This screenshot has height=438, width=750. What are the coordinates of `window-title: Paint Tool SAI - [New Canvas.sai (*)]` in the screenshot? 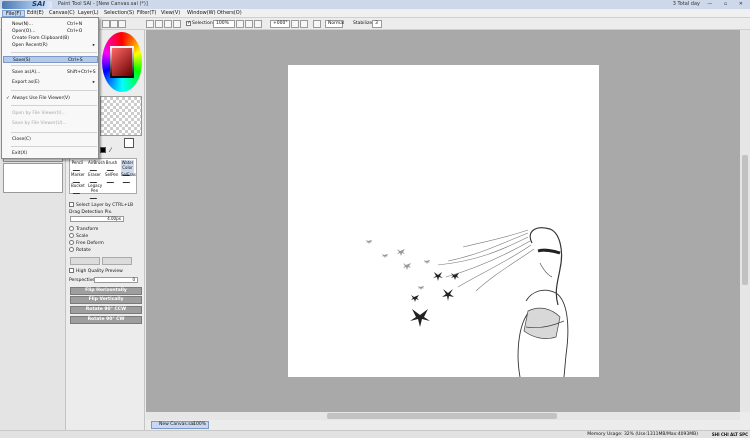 It's located at (103, 4).